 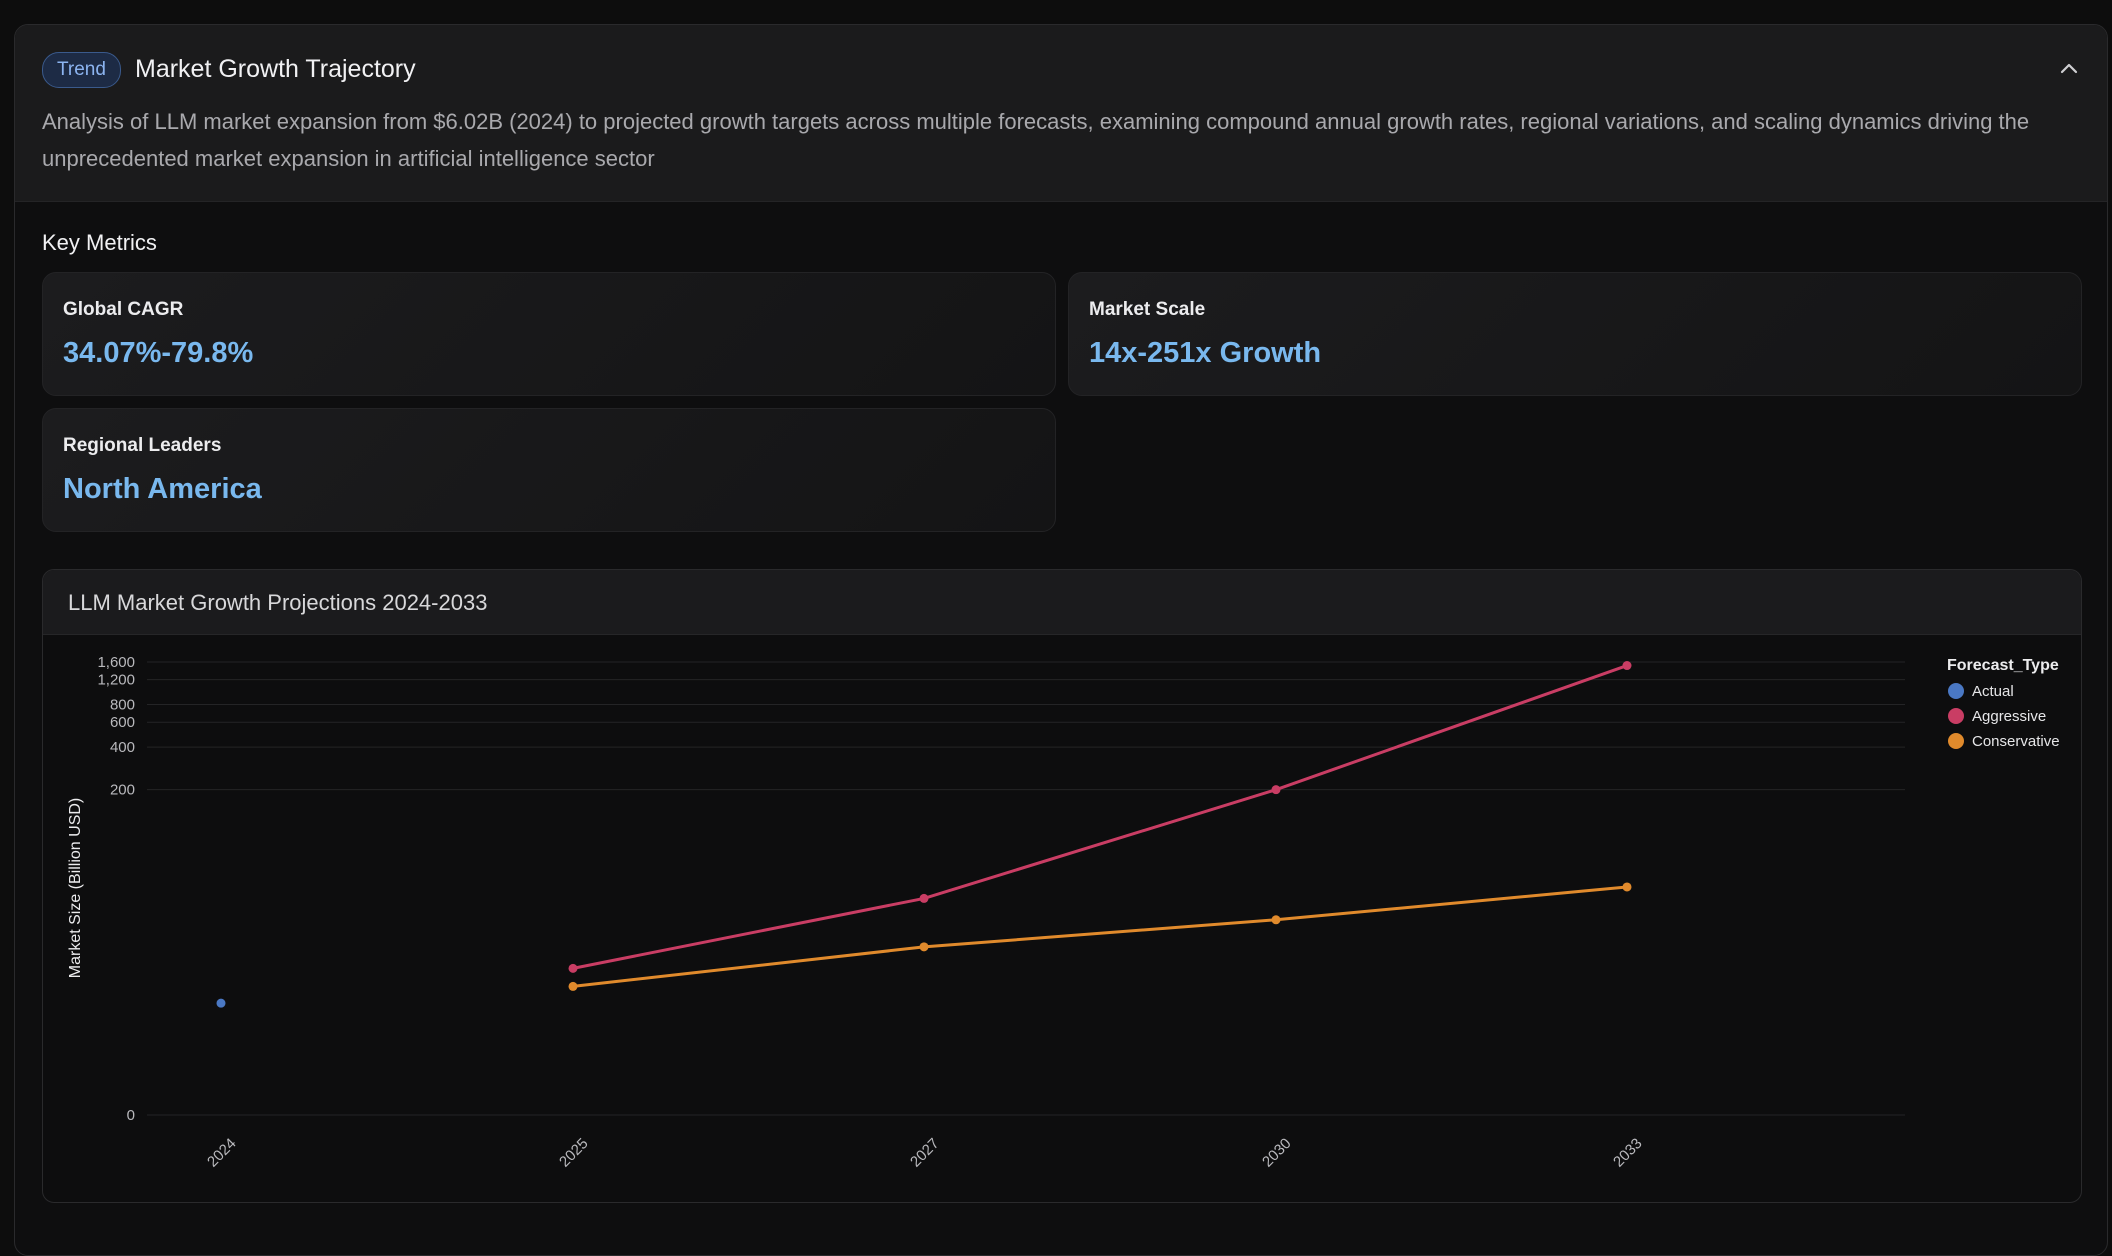 I want to click on legend-title: Forecast_Type, so click(x=2003, y=665).